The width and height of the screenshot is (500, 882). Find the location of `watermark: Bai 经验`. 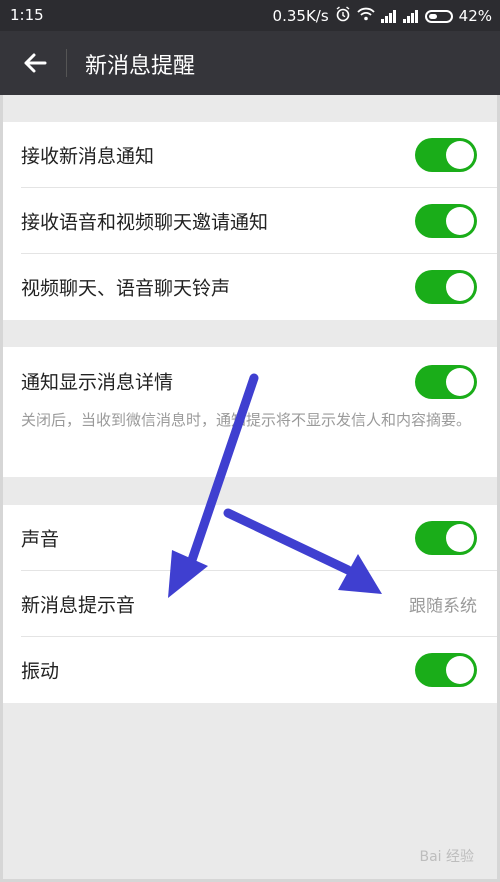

watermark: Bai 经验 is located at coordinates (446, 857).